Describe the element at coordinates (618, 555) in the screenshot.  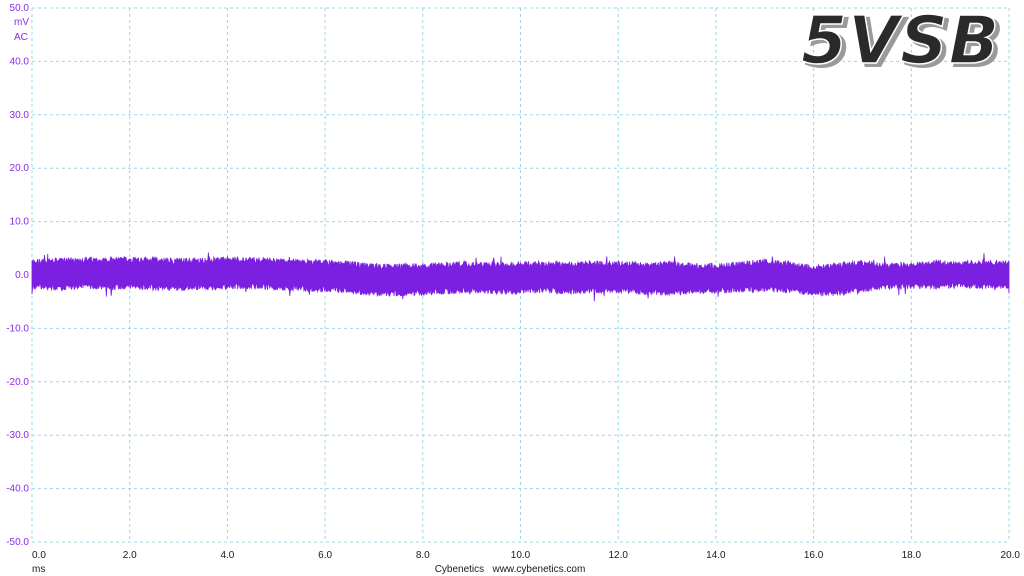
I see `x-tick-label: 12.0` at that location.